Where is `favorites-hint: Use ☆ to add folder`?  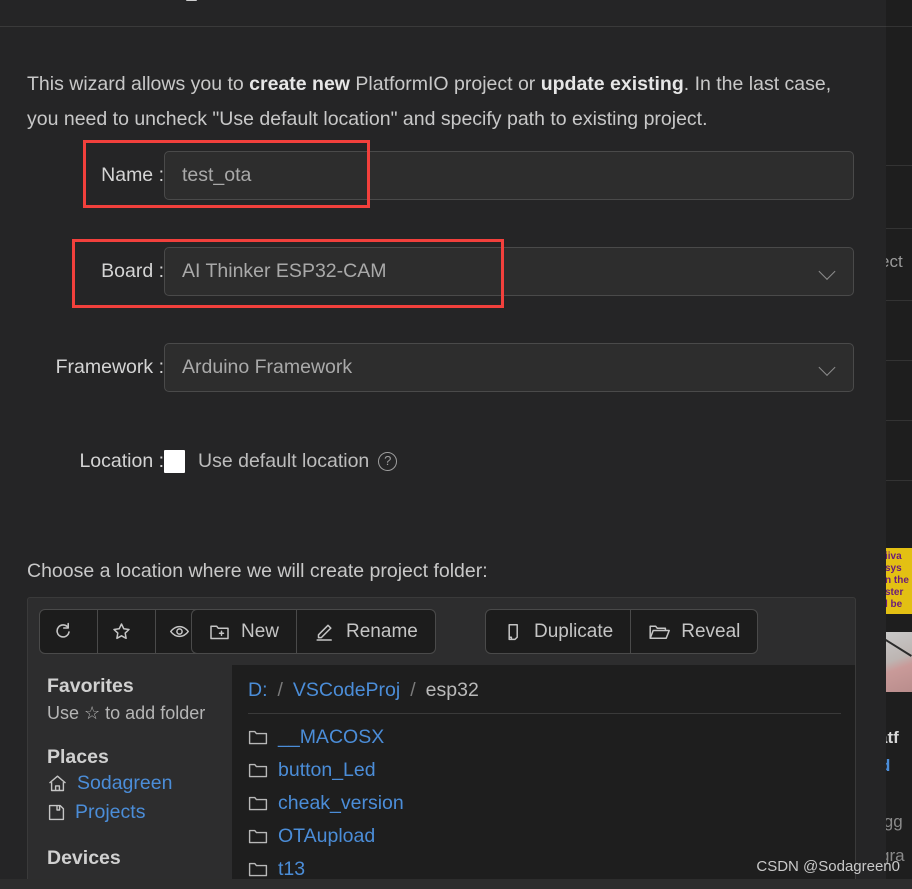 favorites-hint: Use ☆ to add folder is located at coordinates (126, 713).